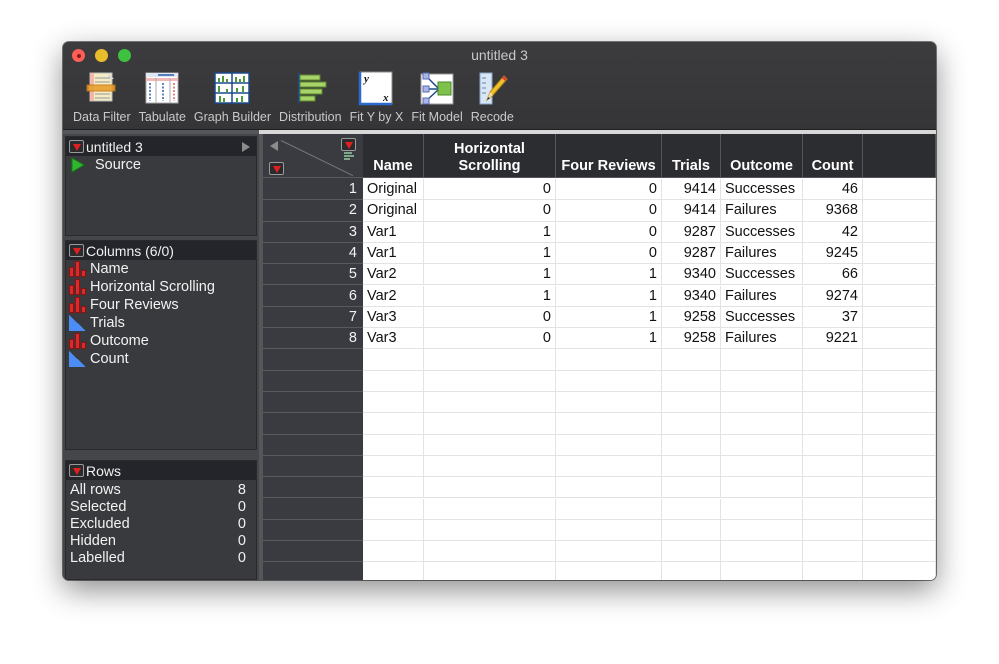 This screenshot has height=664, width=999. What do you see at coordinates (377, 97) in the screenshot?
I see `fit-y-by-x-button: y x Fit Y by X` at bounding box center [377, 97].